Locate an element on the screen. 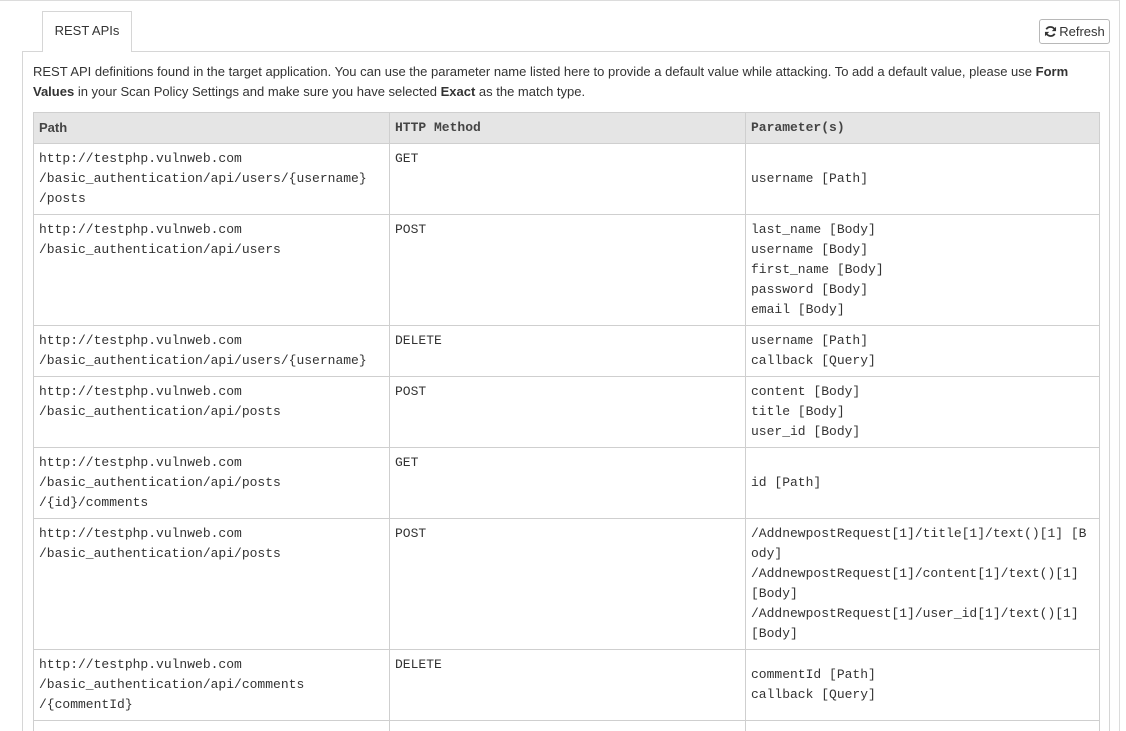 This screenshot has width=1126, height=731. description-part: as the match type. is located at coordinates (530, 91).